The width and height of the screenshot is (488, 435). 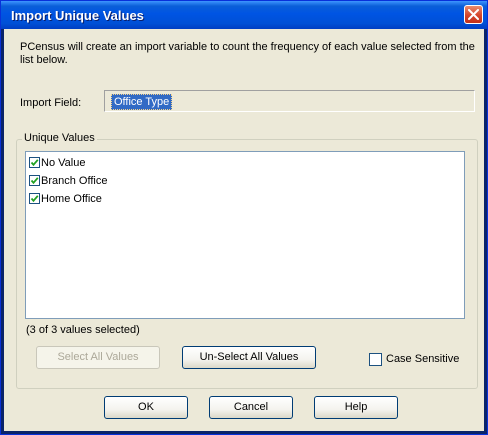 I want to click on case-sensitive-checkbox, so click(x=375, y=359).